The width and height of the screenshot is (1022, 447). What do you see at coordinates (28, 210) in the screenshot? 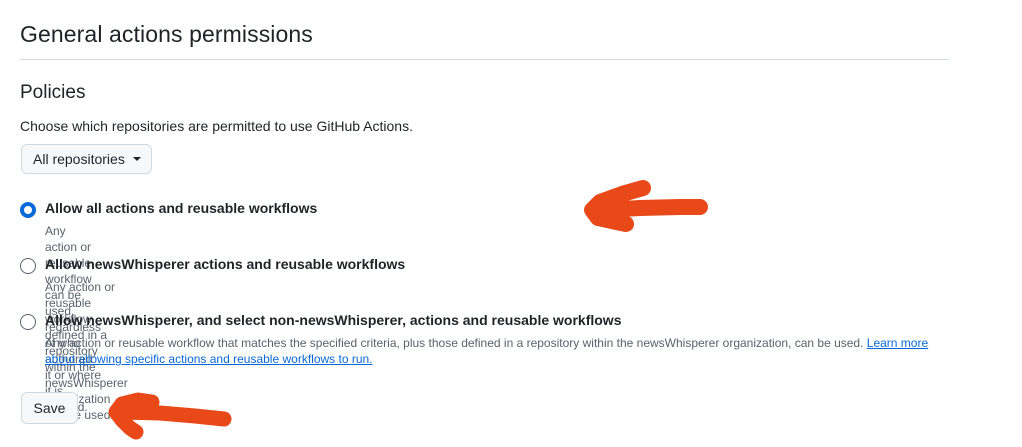
I see `radio-allow-all` at bounding box center [28, 210].